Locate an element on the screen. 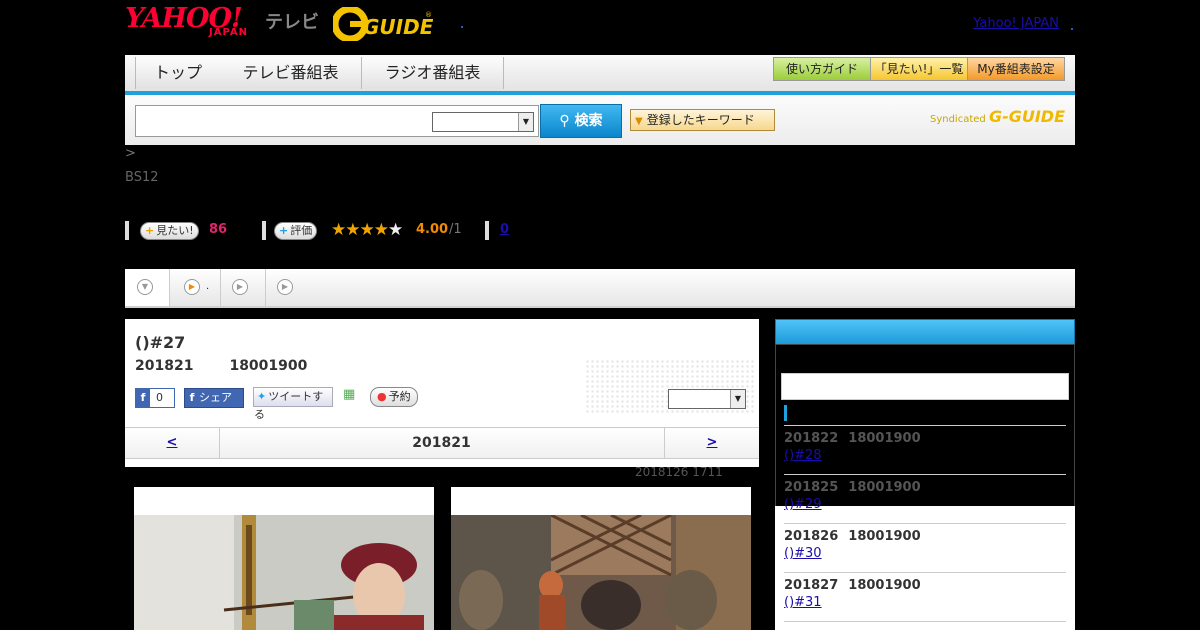 This screenshot has height=630, width=1200. subtab-3: ▶ is located at coordinates (243, 287).